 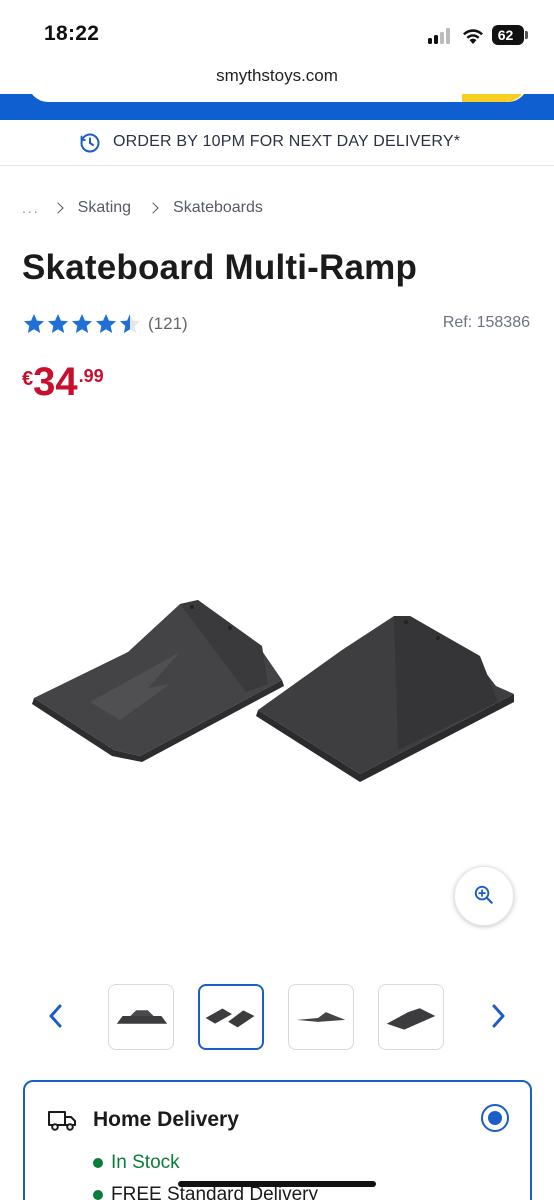 I want to click on delivery-banner: ORDER BY 10PM FOR NEXT DAY DELIVERY*, so click(x=277, y=143).